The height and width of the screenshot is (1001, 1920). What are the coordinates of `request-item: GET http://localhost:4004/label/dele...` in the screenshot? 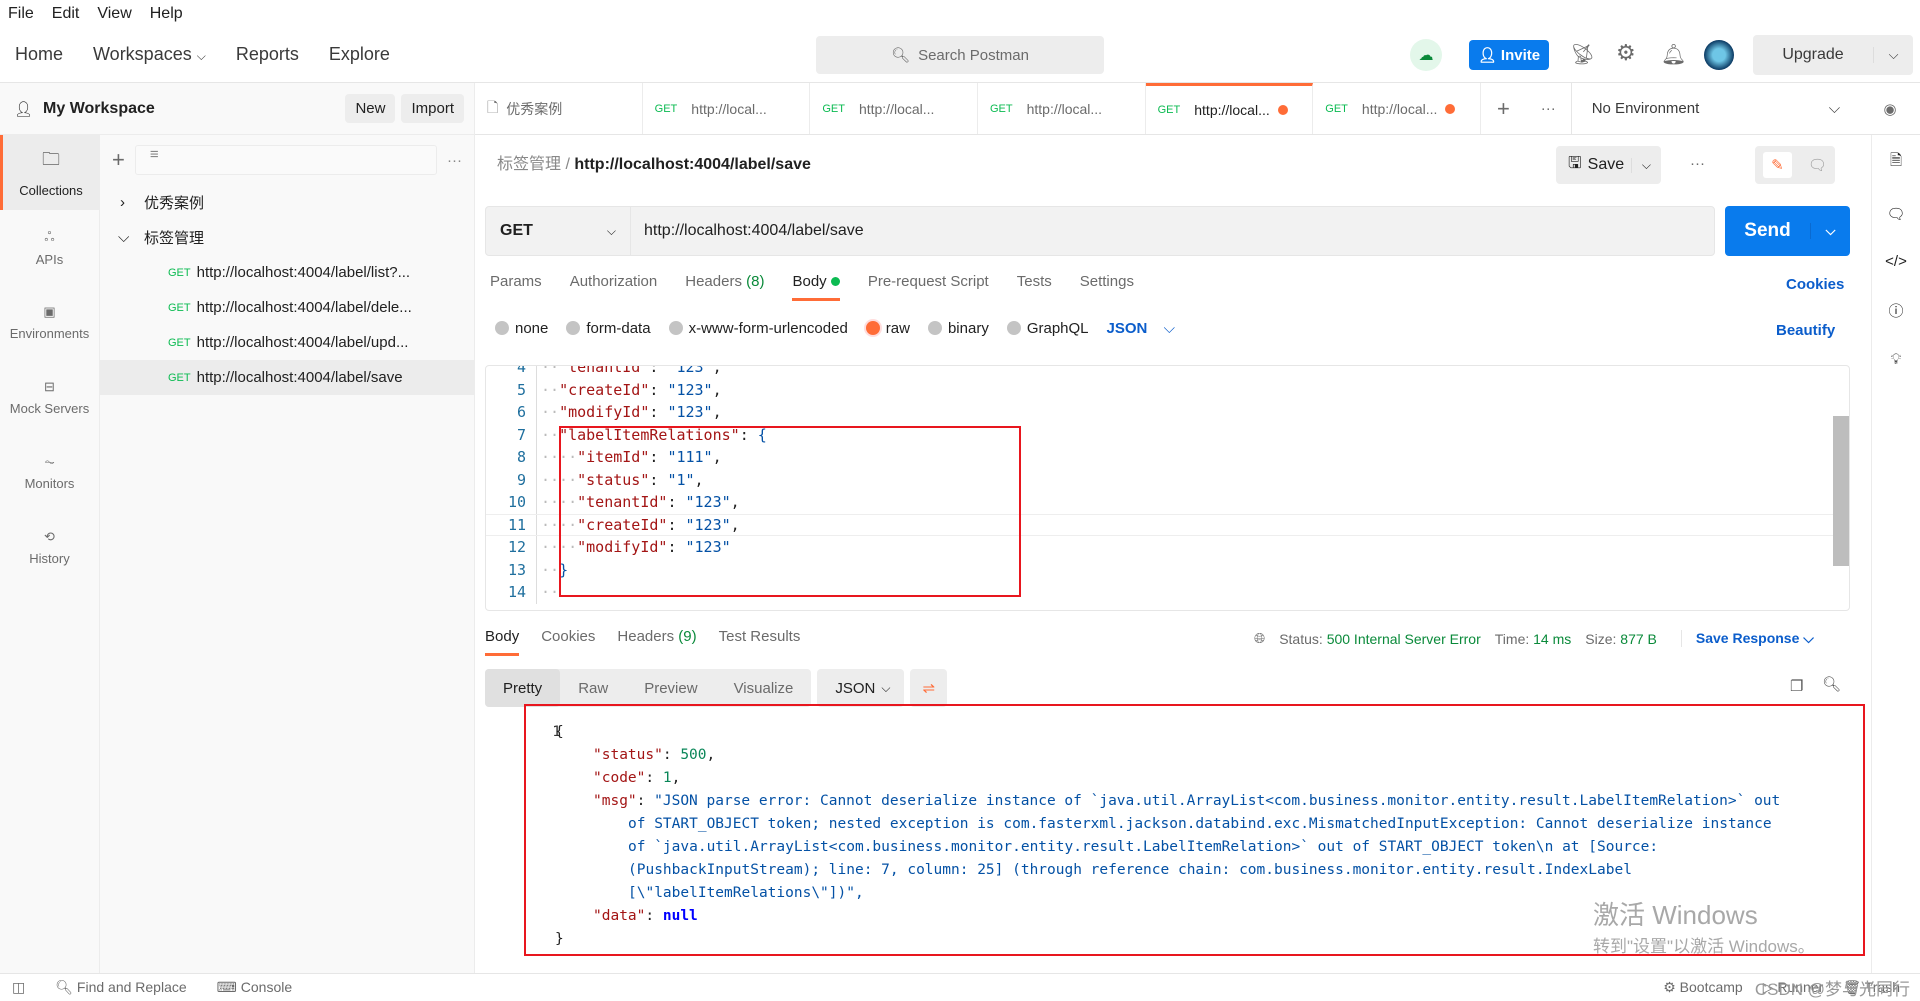 It's located at (287, 307).